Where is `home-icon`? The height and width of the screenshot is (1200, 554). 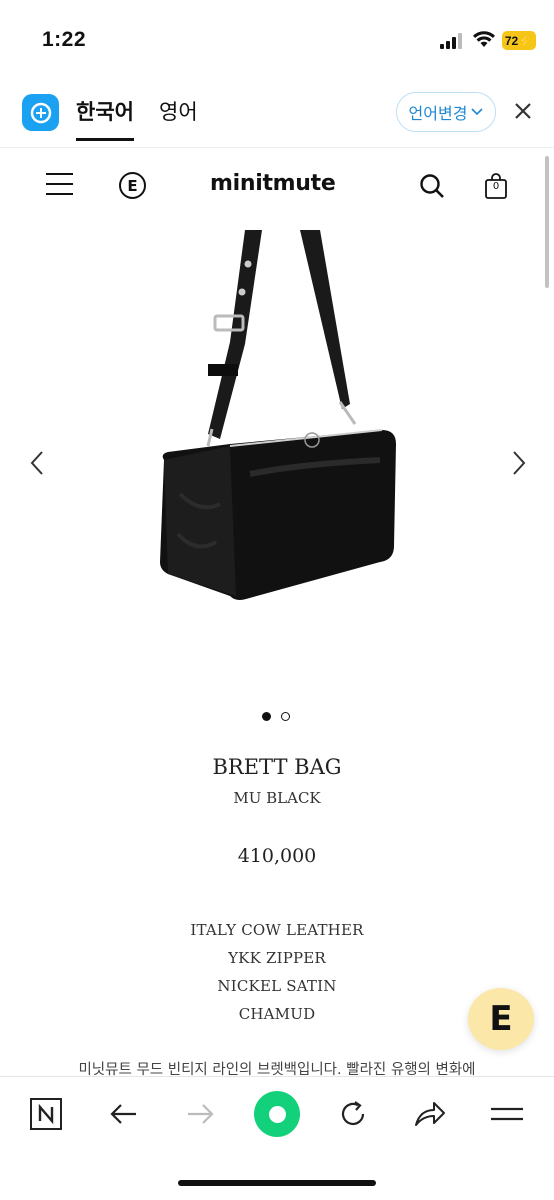
home-icon is located at coordinates (277, 1114).